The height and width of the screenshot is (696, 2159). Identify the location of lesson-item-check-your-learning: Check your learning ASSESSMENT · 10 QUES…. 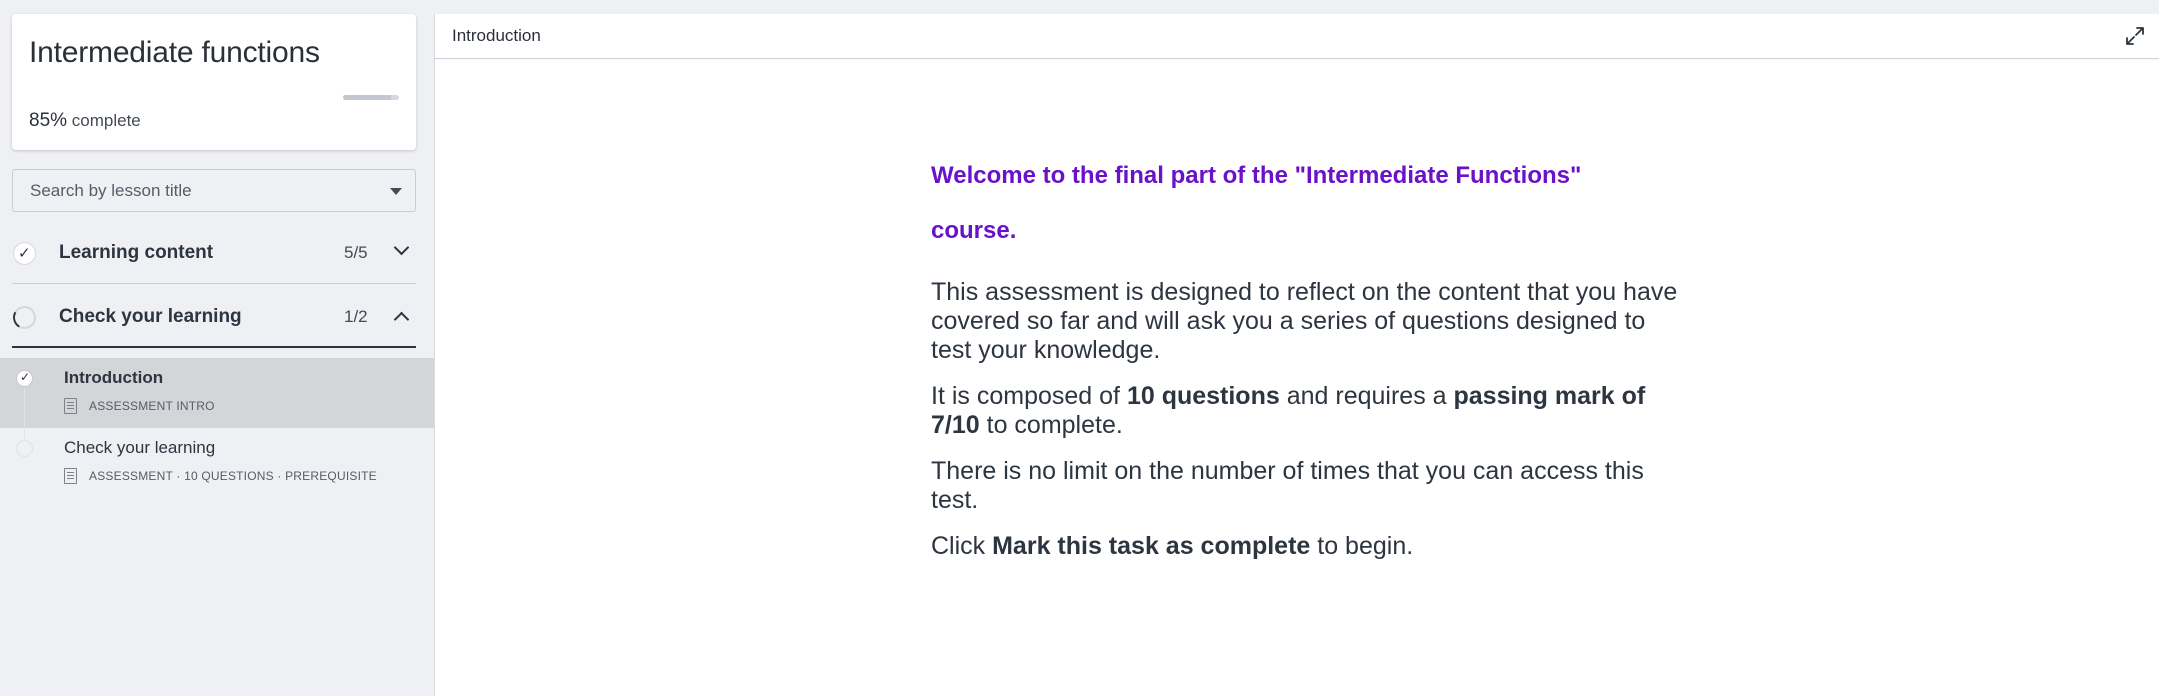
(217, 463).